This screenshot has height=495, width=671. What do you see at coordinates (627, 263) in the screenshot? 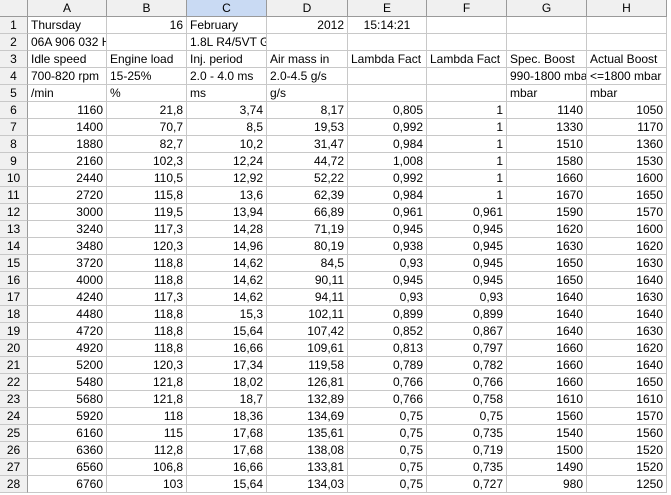
I see `cell-h15: 1630` at bounding box center [627, 263].